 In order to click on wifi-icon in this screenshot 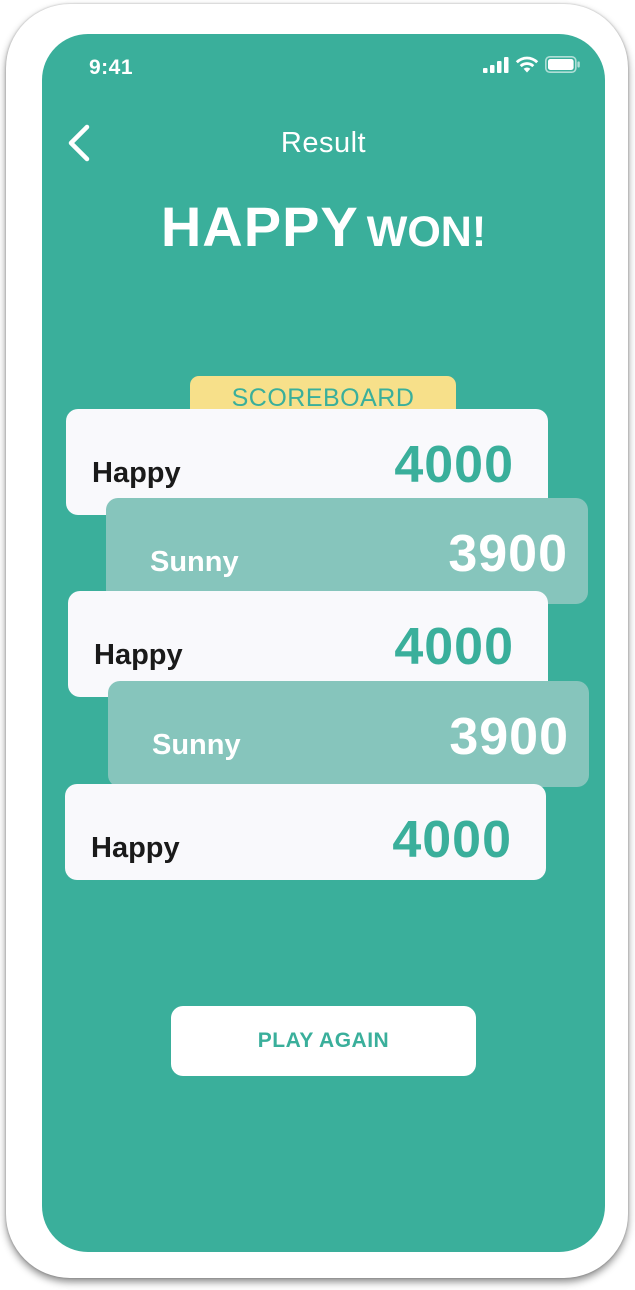, I will do `click(527, 67)`.